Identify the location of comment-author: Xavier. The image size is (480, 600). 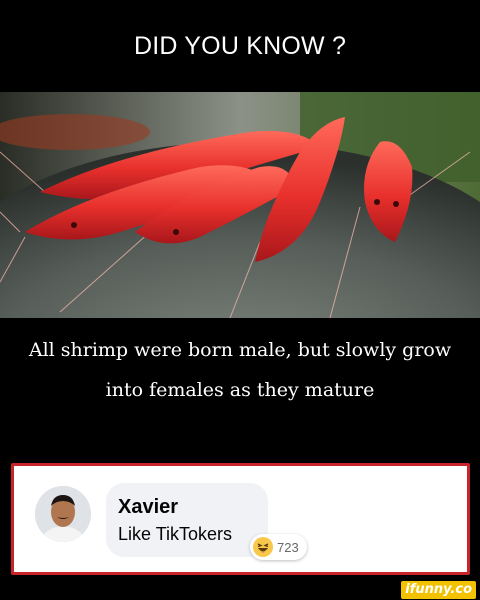
(148, 507).